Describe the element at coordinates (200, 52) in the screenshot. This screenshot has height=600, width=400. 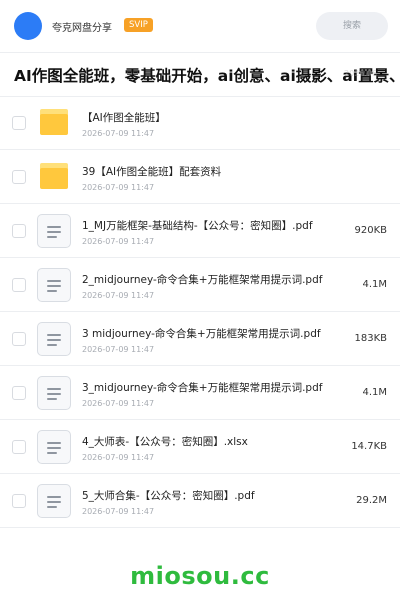
I see `header-divider` at that location.